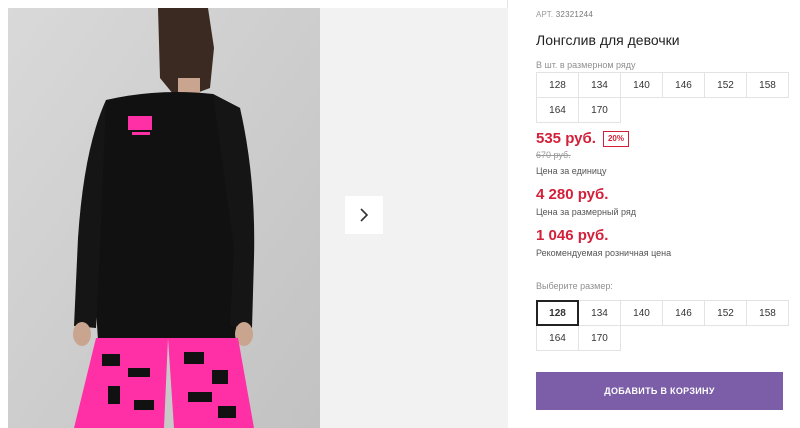 The width and height of the screenshot is (800, 428). I want to click on size-range-cell: 140, so click(641, 85).